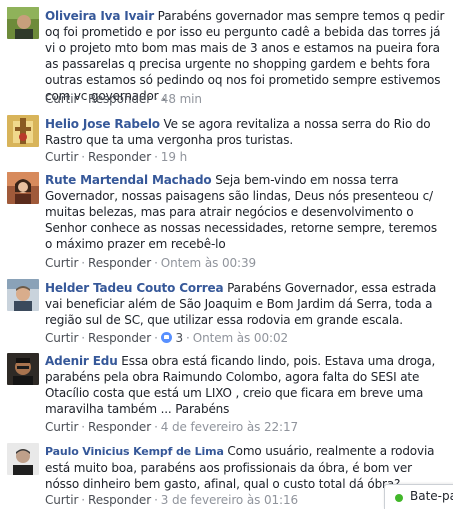  What do you see at coordinates (134, 288) in the screenshot?
I see `comment-author: Helder Tadeu Couto Correa` at bounding box center [134, 288].